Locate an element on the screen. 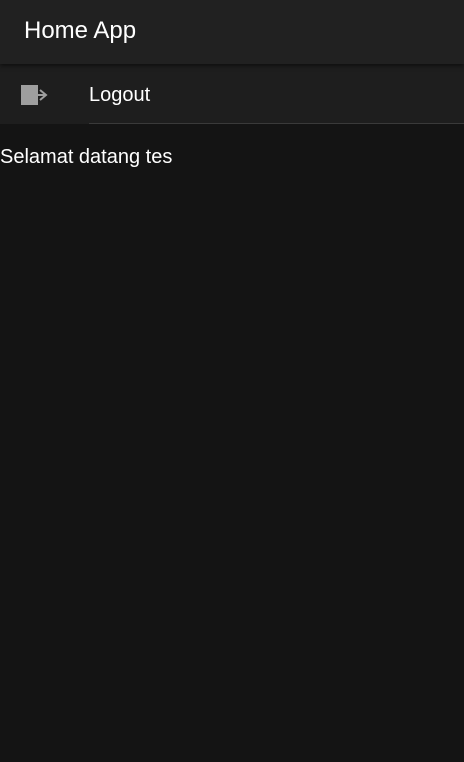 This screenshot has height=762, width=464. logout-label: Logout is located at coordinates (120, 95).